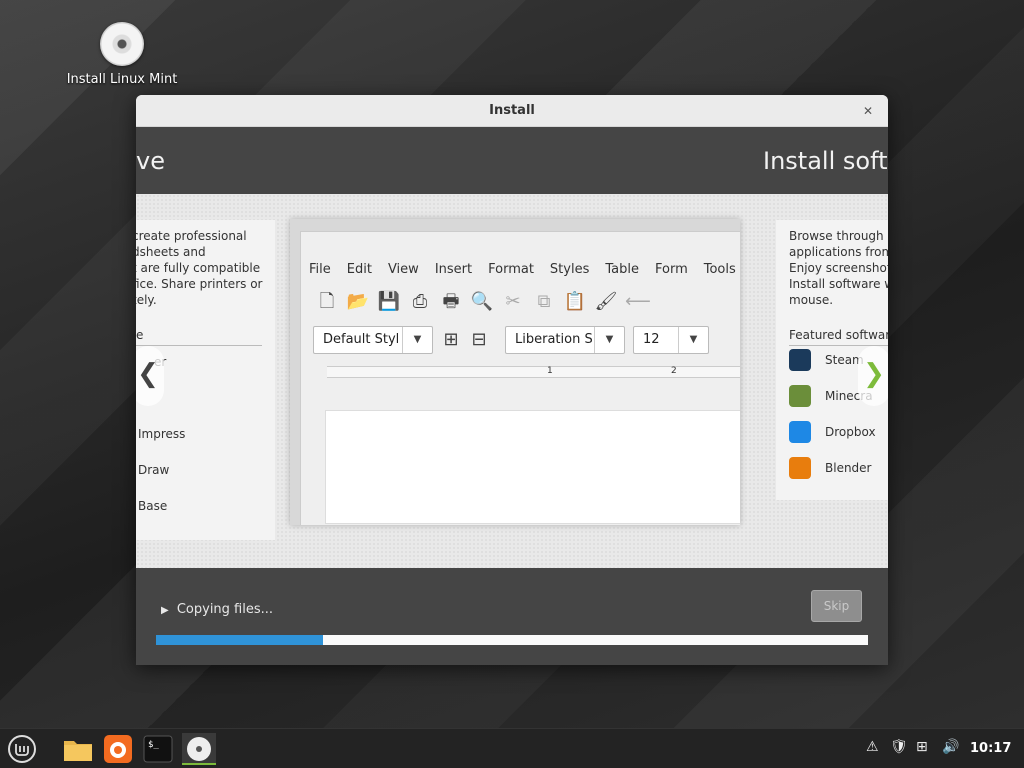  What do you see at coordinates (868, 111) in the screenshot?
I see `close-icon: ✕` at bounding box center [868, 111].